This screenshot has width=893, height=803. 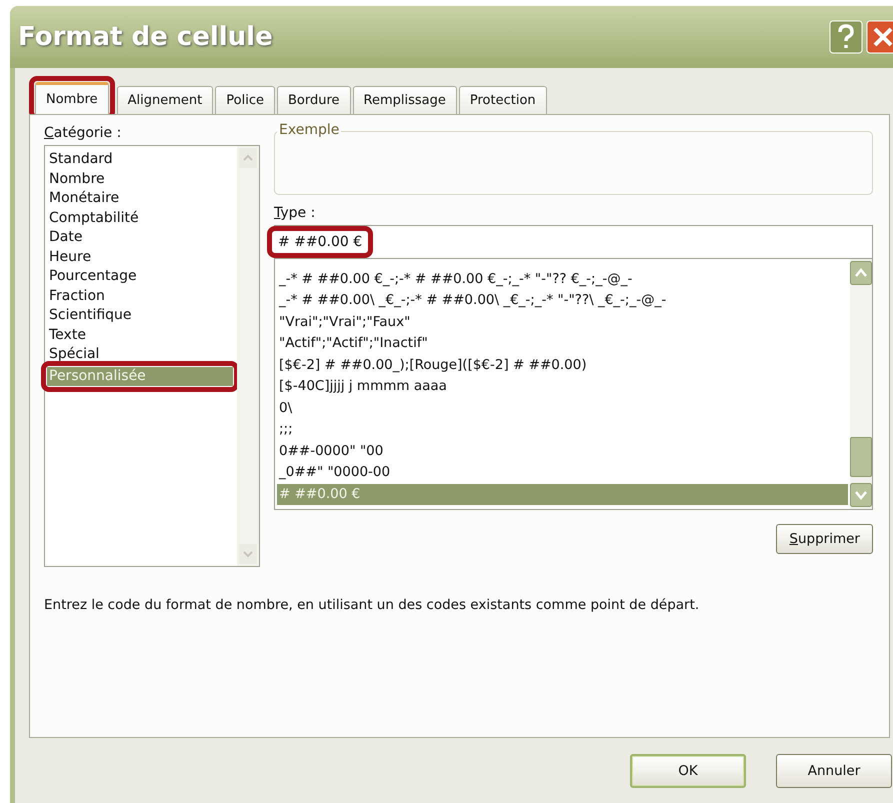 I want to click on tab: Protection, so click(x=502, y=100).